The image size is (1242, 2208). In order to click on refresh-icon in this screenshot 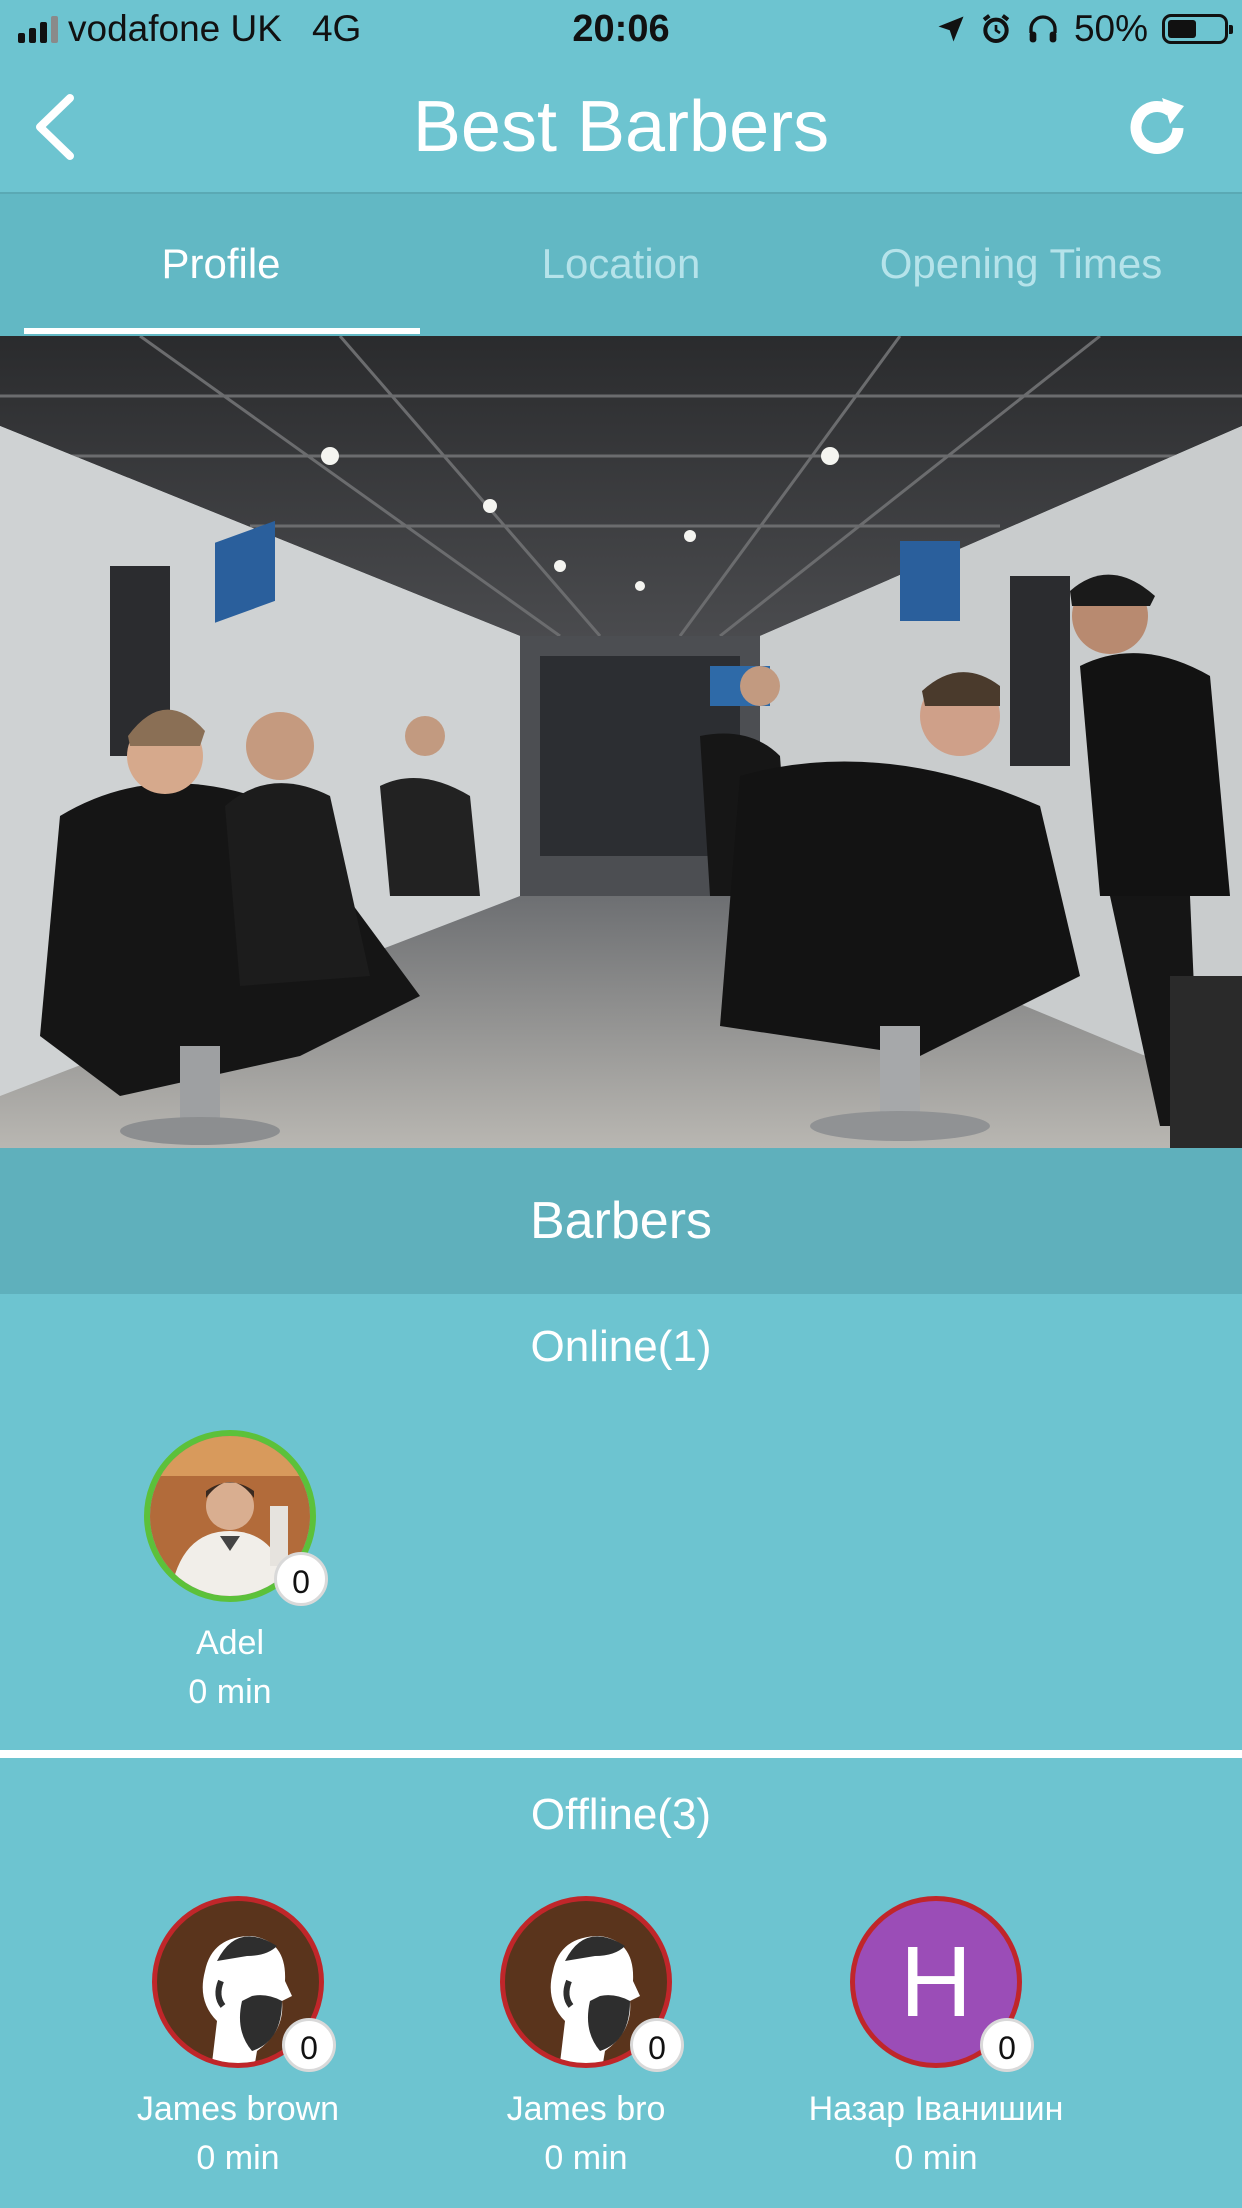, I will do `click(1157, 127)`.